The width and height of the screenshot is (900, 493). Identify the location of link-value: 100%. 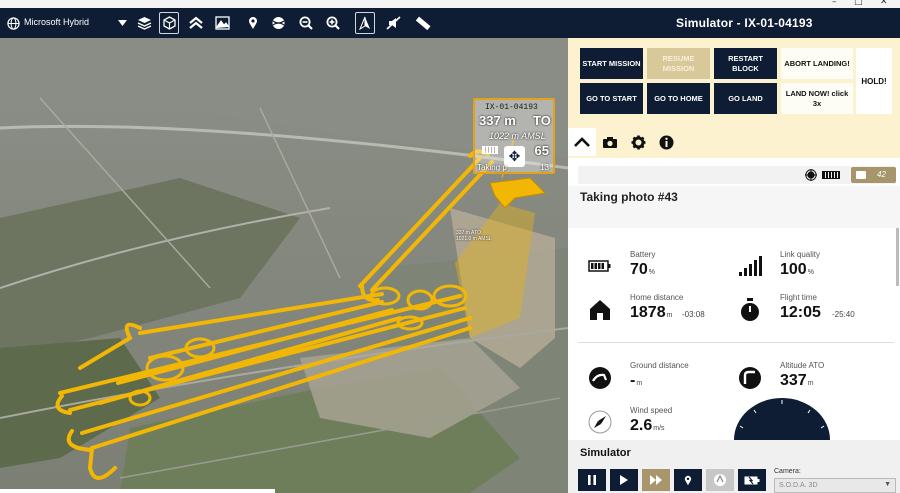
(797, 270).